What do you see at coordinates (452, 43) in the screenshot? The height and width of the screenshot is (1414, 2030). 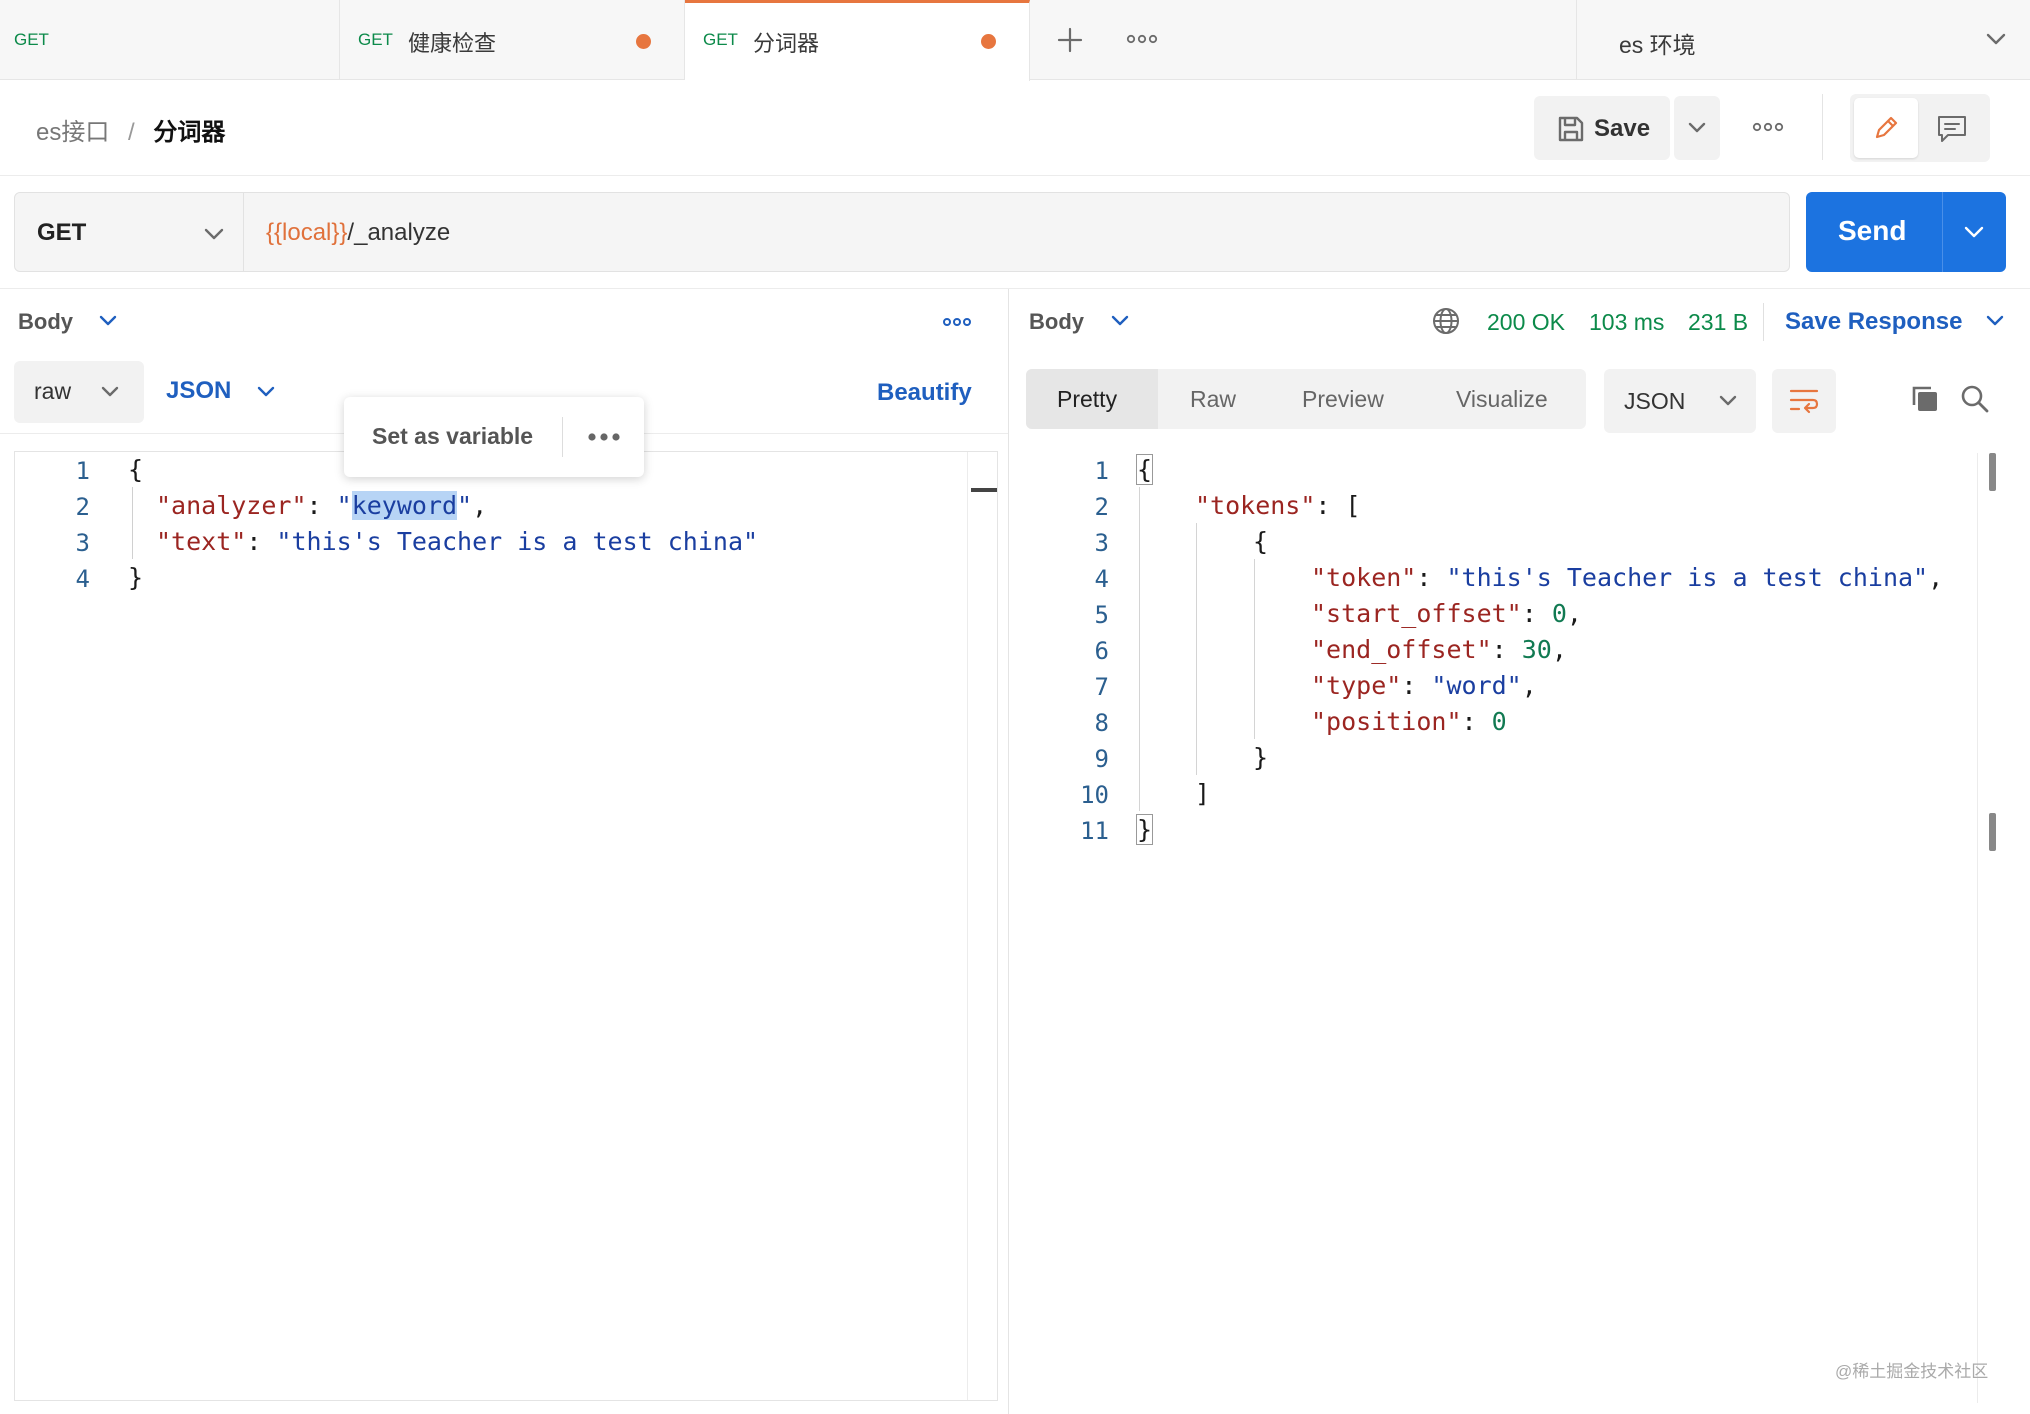 I see `tab-title: 健康检查` at bounding box center [452, 43].